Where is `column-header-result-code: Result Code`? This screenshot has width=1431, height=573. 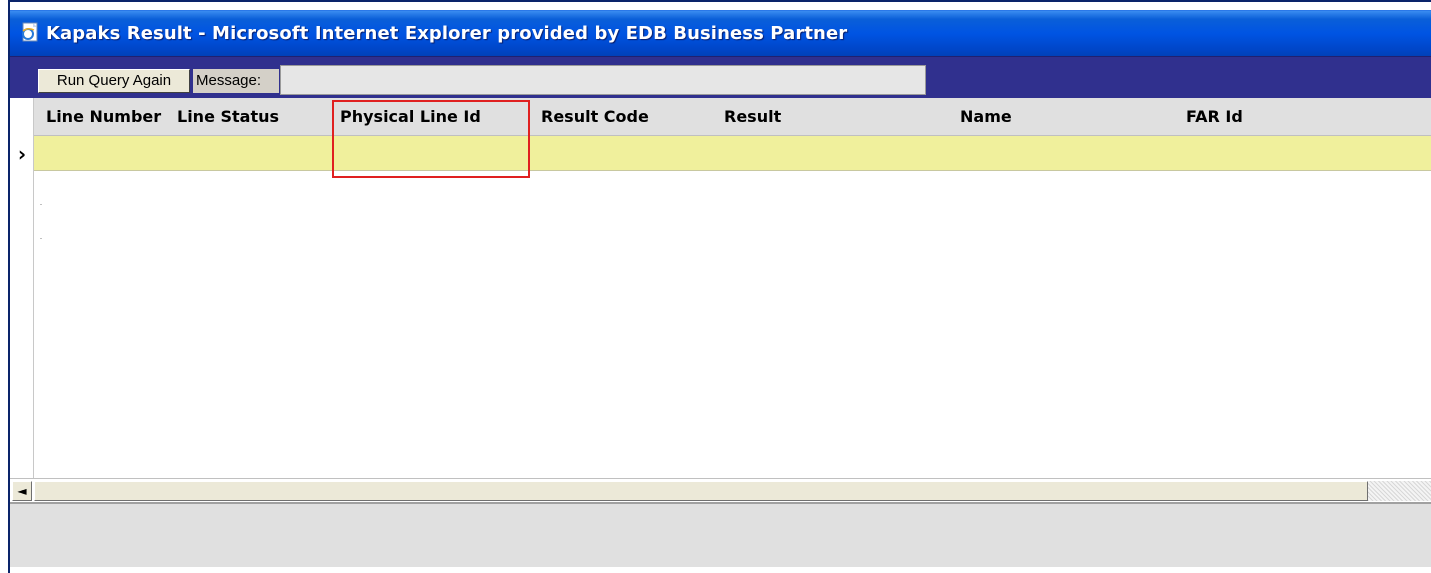 column-header-result-code: Result Code is located at coordinates (593, 117).